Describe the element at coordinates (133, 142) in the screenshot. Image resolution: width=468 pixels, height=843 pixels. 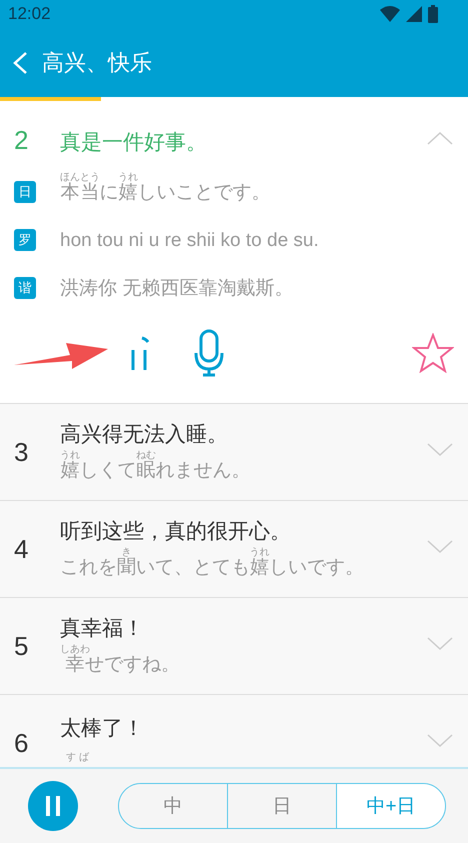
I see `chinese-sentence: 真是一件好事。` at that location.